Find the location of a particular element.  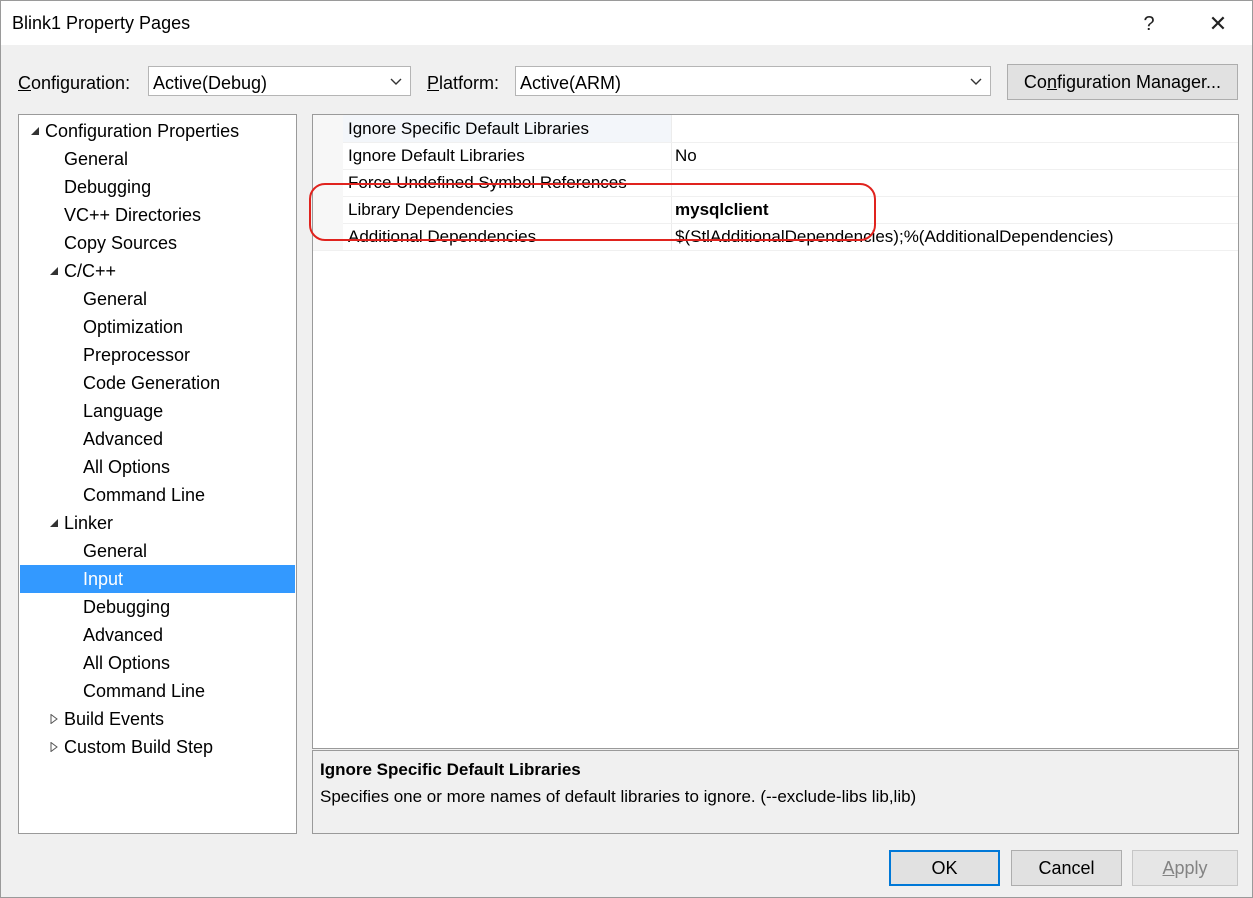

tree-item-label: Build Events is located at coordinates (114, 719).